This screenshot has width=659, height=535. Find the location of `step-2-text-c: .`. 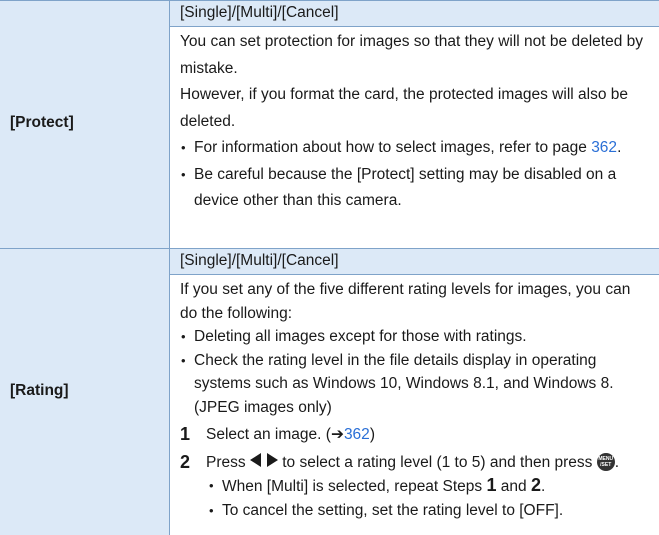

step-2-text-c: . is located at coordinates (617, 462).